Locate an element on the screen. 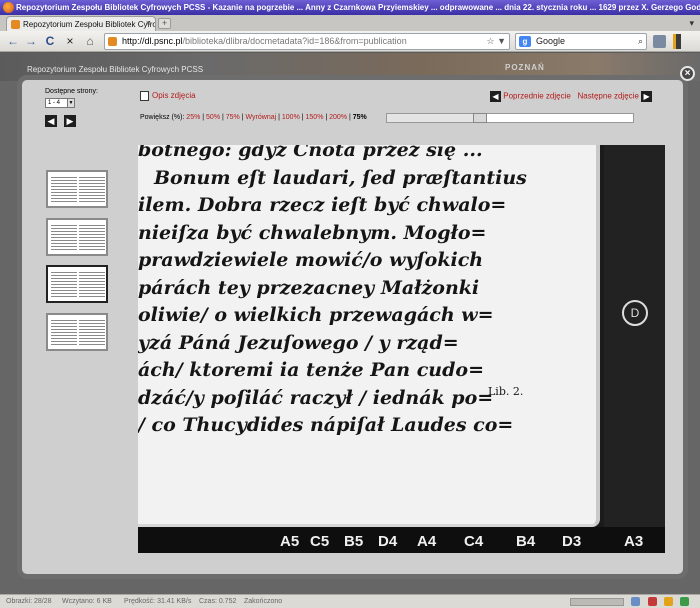 The width and height of the screenshot is (700, 608). signature-mark: C5 is located at coordinates (320, 541).